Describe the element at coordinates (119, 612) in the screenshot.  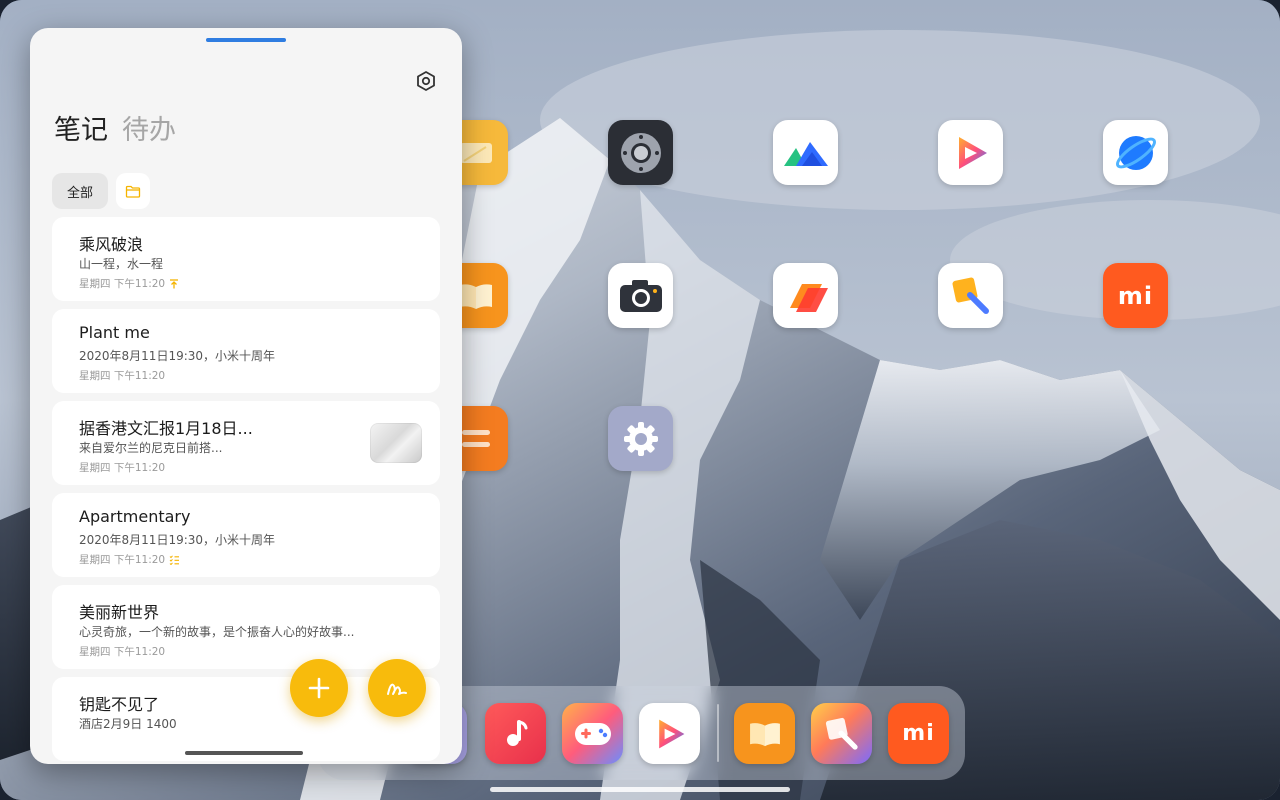
I see `note-title: 美丽新世界` at that location.